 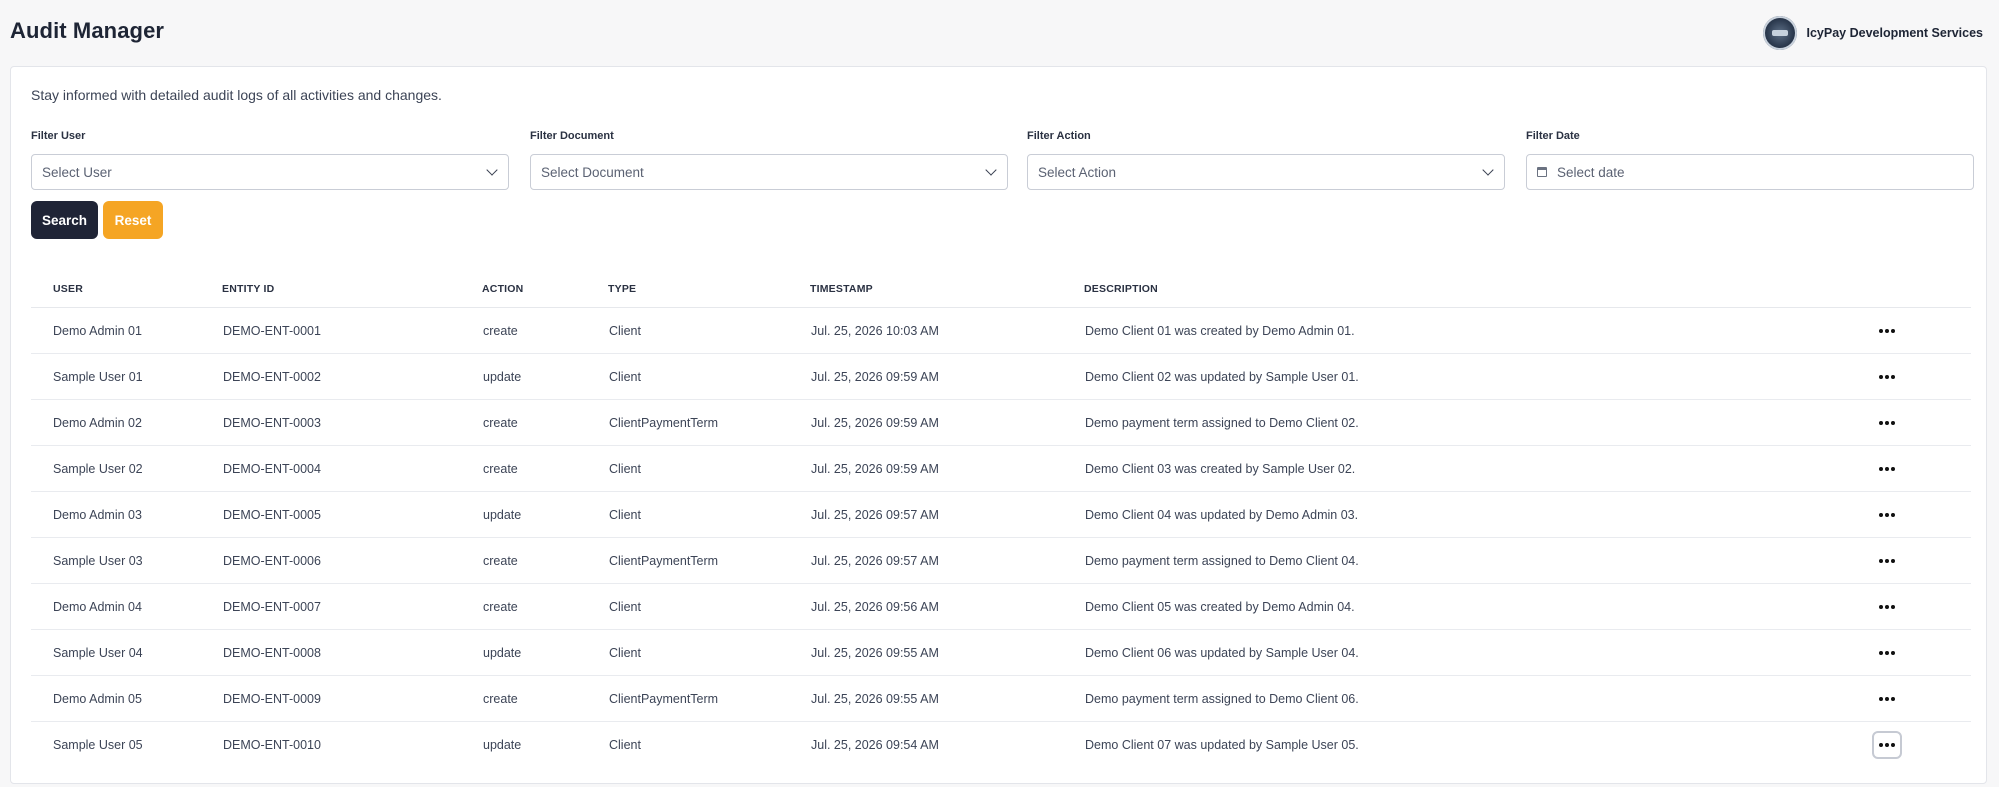 What do you see at coordinates (270, 172) in the screenshot?
I see `filter-user-select: Select User` at bounding box center [270, 172].